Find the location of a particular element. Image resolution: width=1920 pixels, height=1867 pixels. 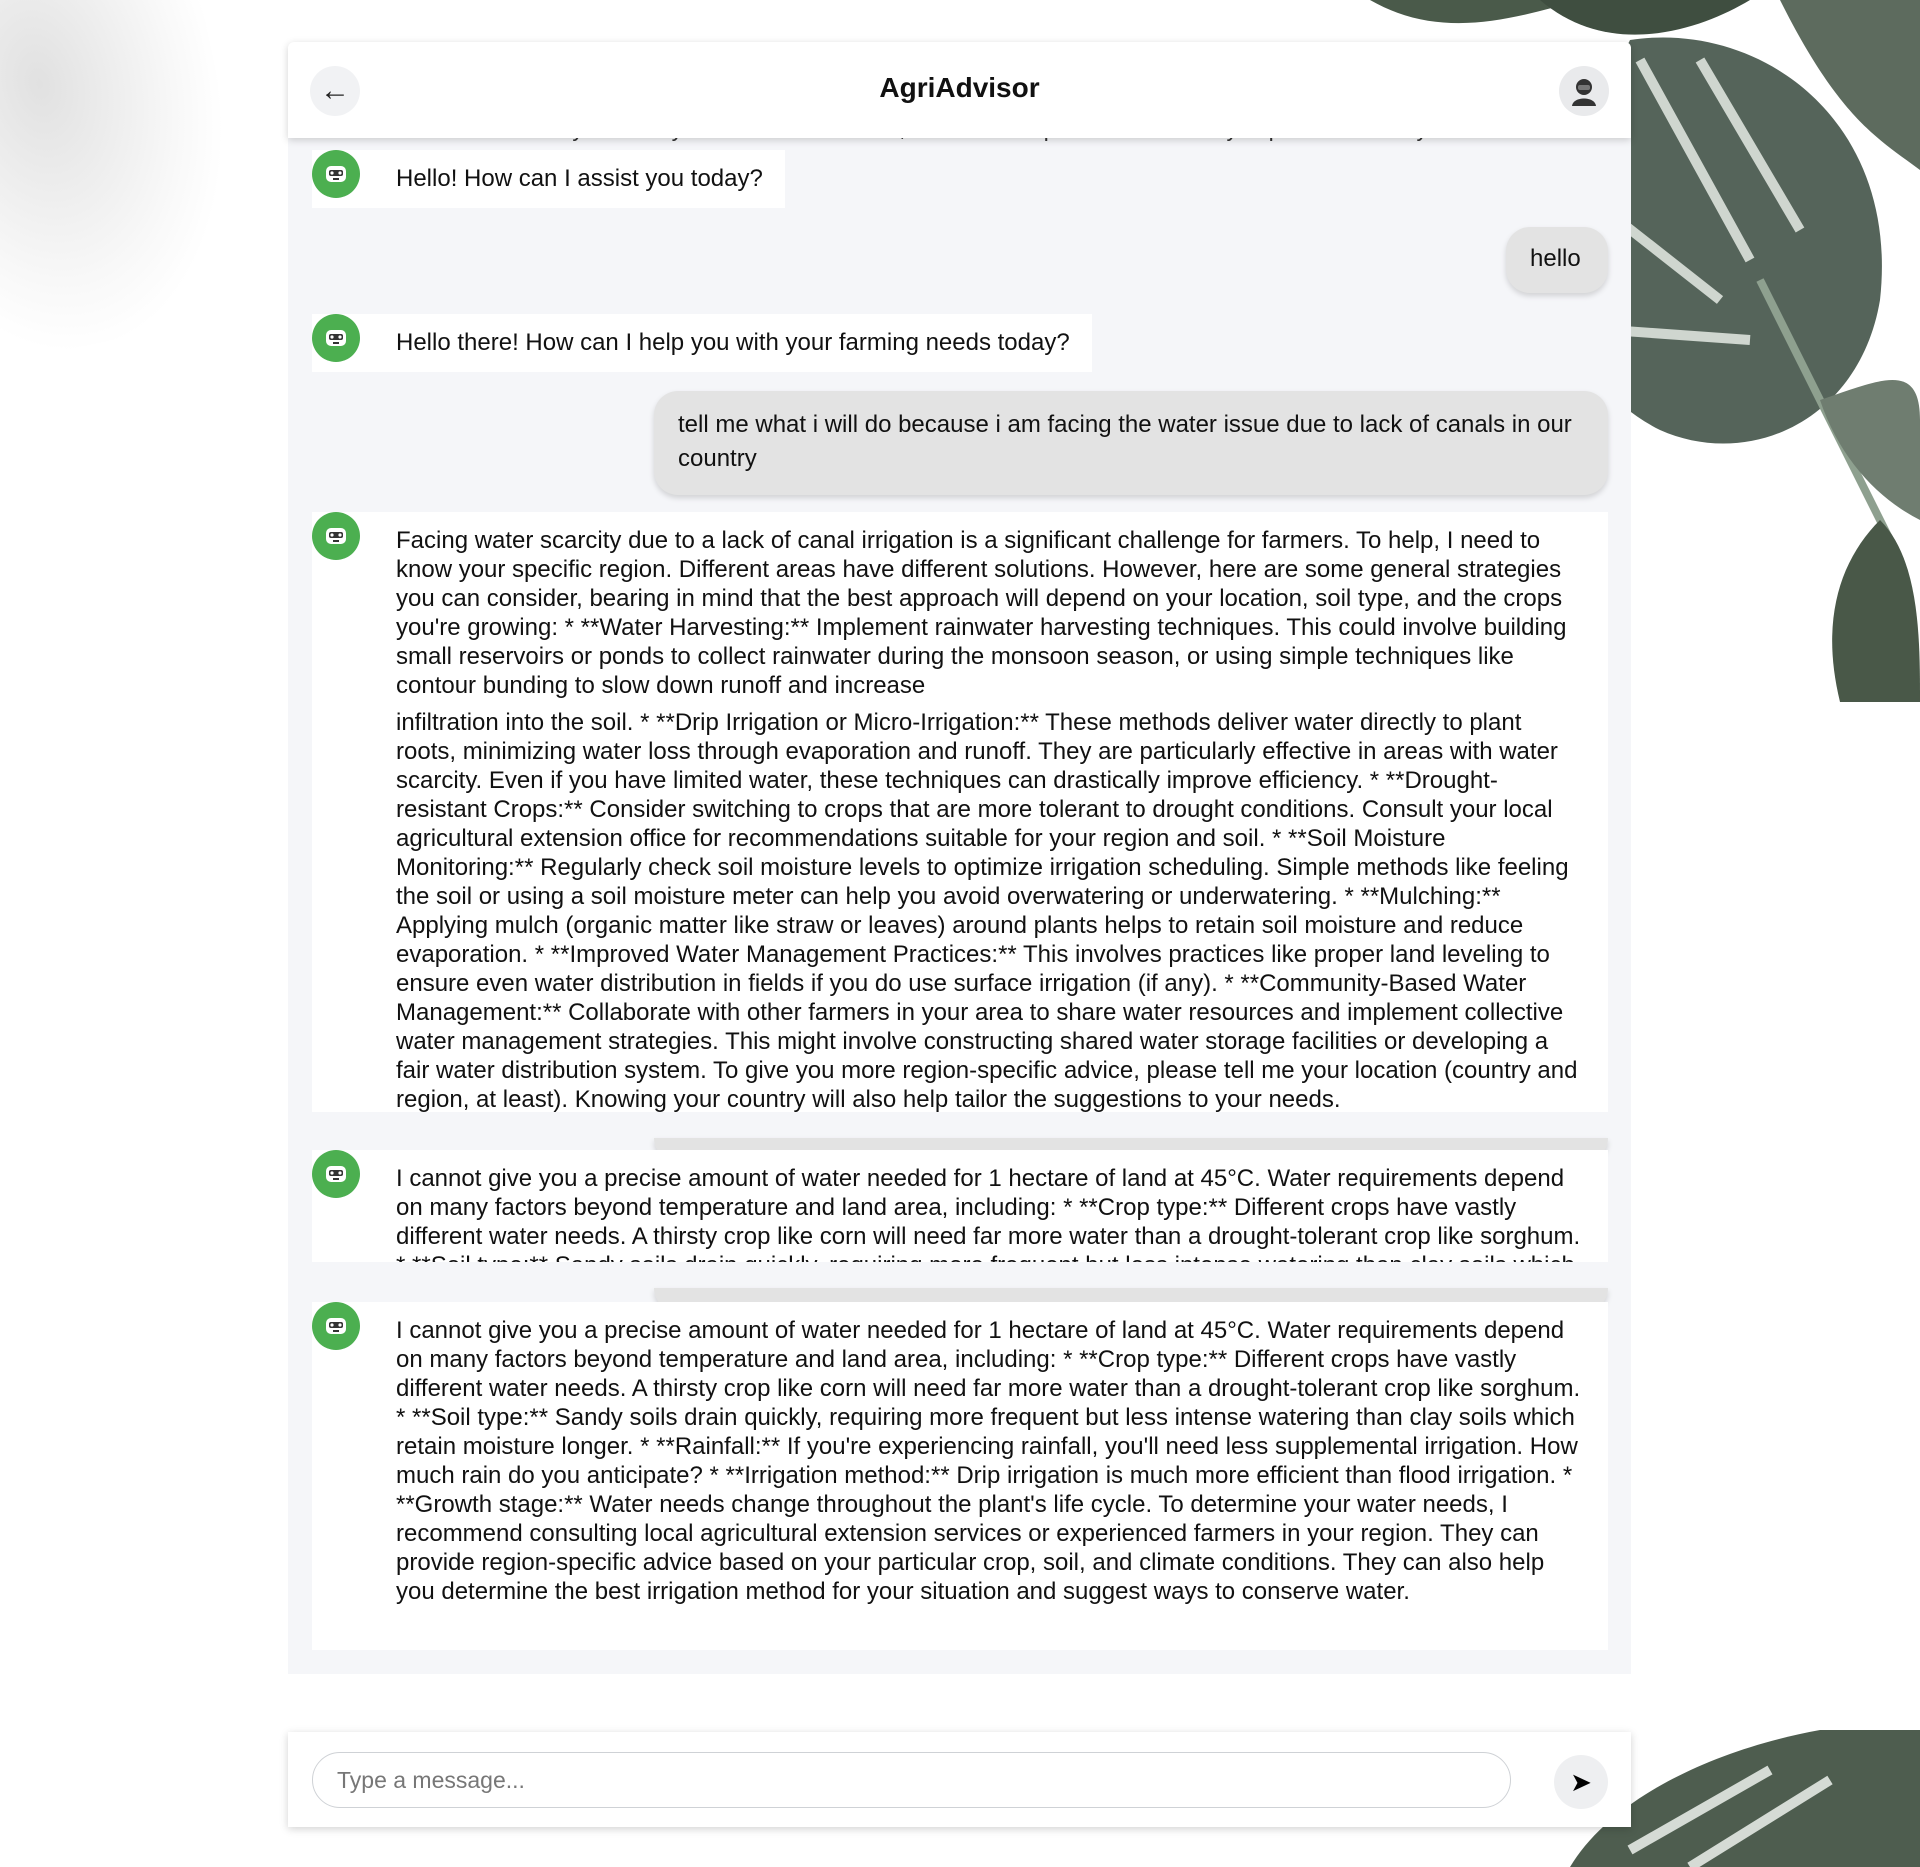

profile-button is located at coordinates (1584, 91).